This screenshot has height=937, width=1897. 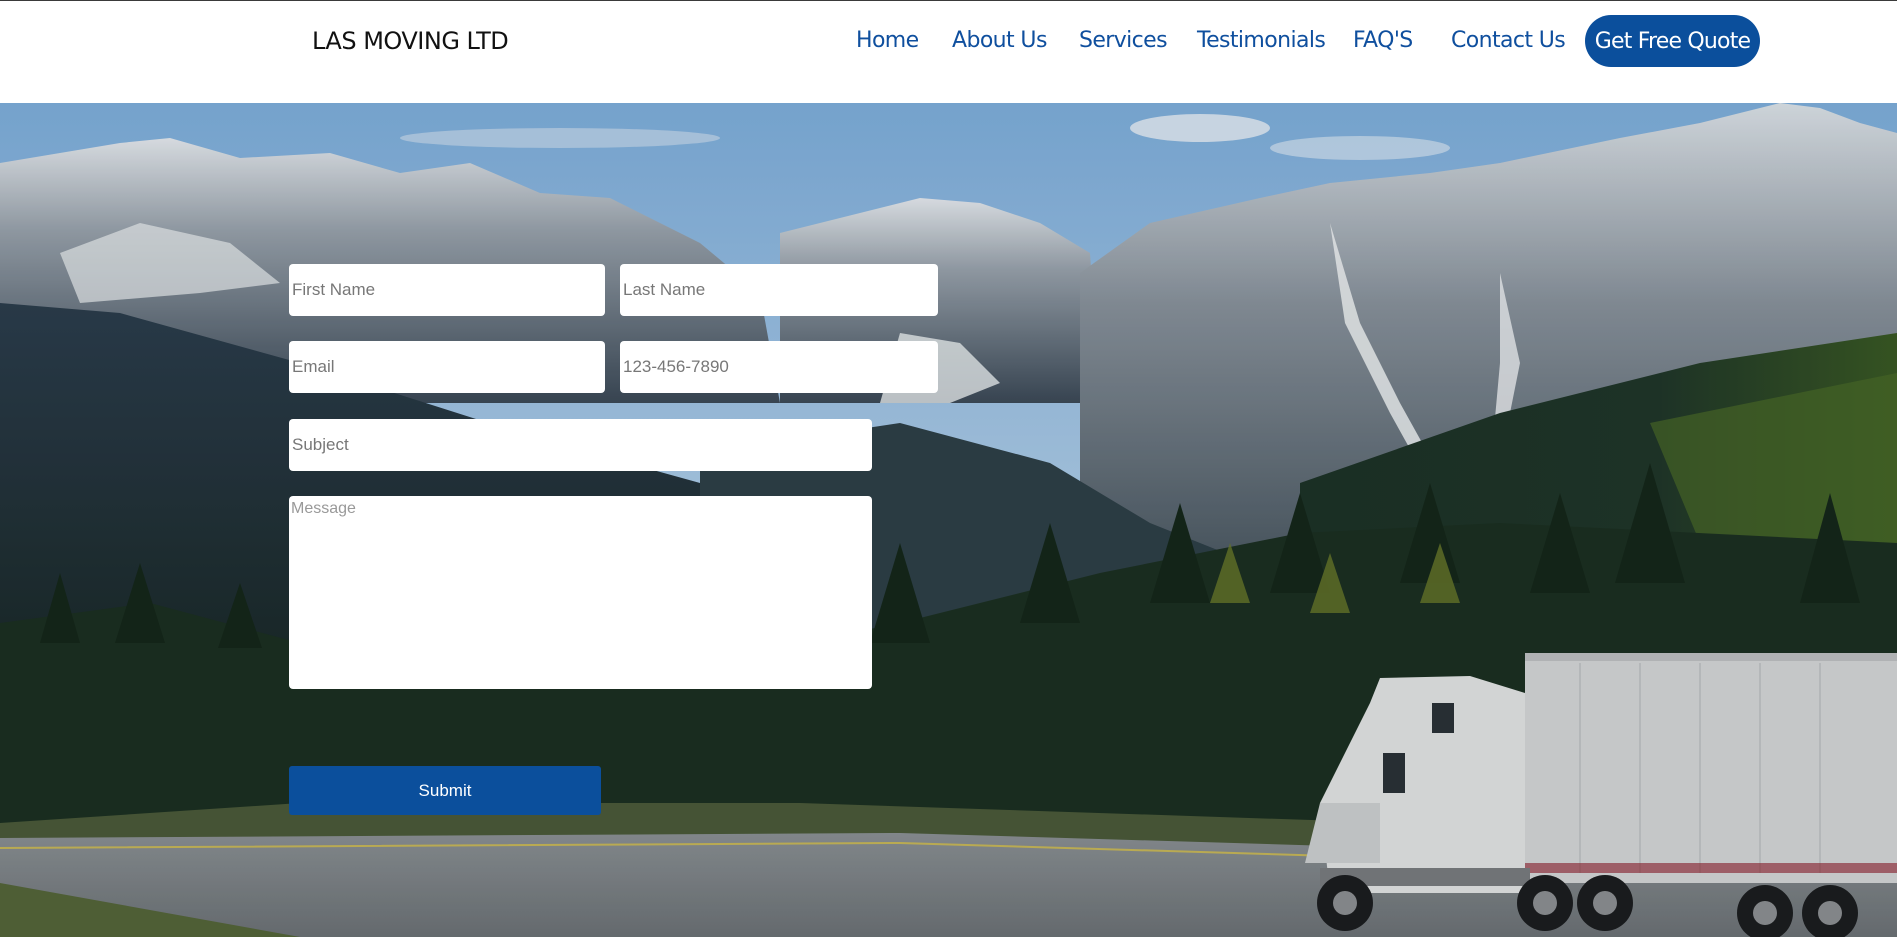 What do you see at coordinates (1383, 40) in the screenshot?
I see `nav-faqs: FAQ'S` at bounding box center [1383, 40].